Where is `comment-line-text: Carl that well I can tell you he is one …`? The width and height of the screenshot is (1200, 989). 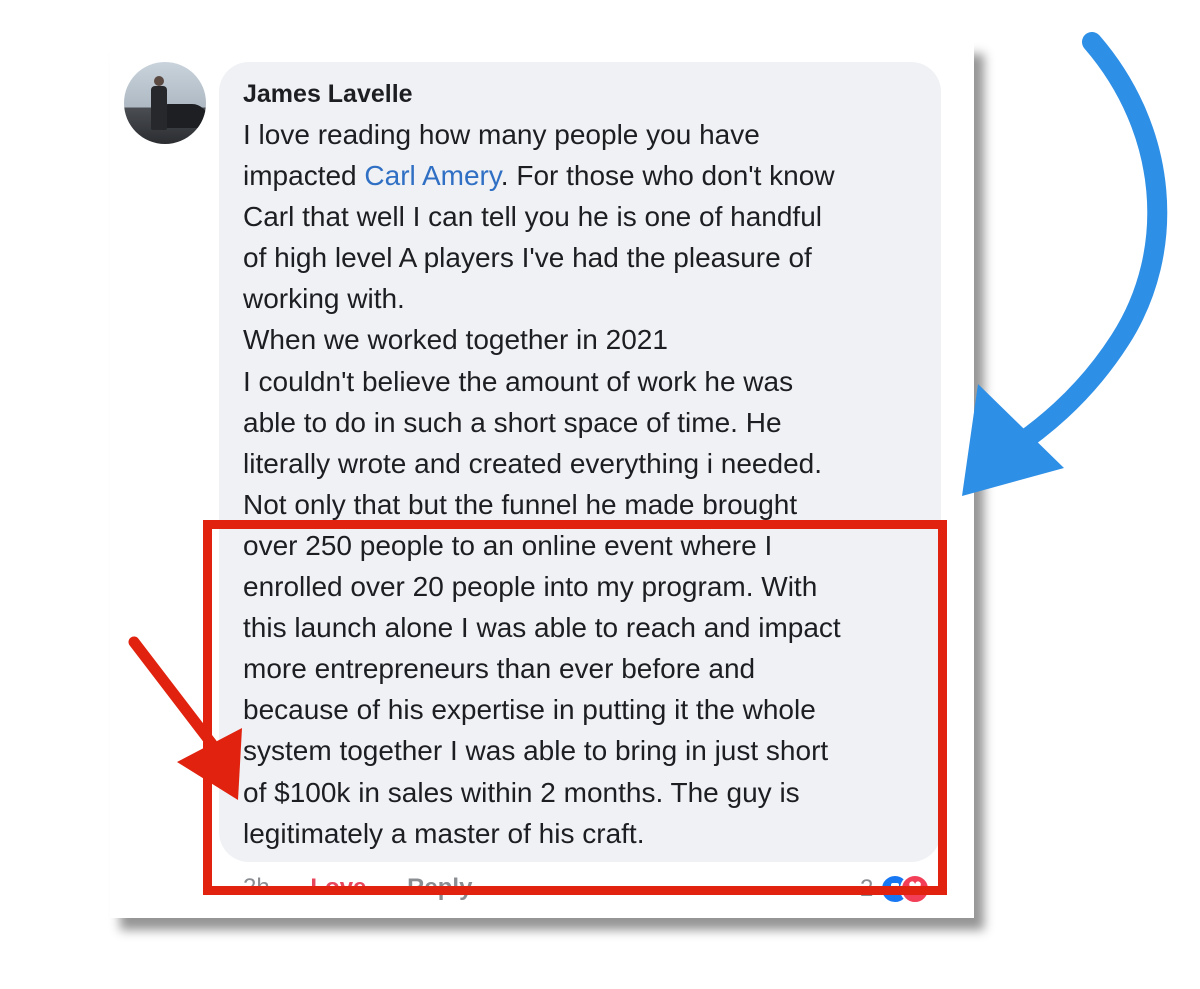
comment-line-text: Carl that well I can tell you he is one … is located at coordinates (533, 217).